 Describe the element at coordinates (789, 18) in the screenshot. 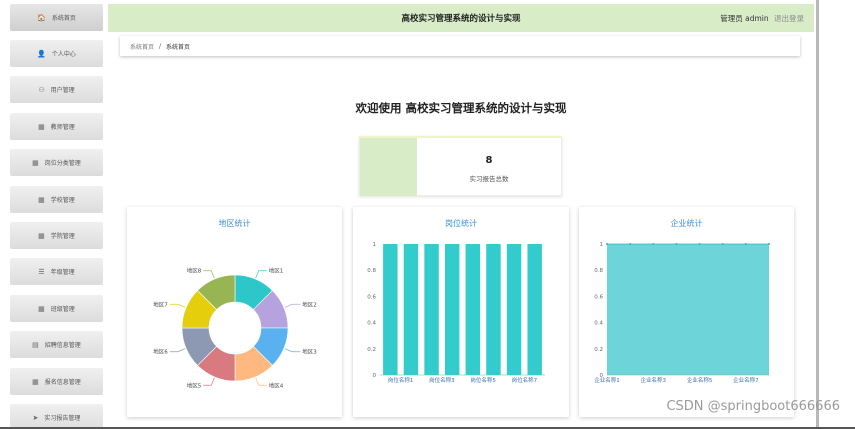

I see `logout-link: 退出登录` at that location.